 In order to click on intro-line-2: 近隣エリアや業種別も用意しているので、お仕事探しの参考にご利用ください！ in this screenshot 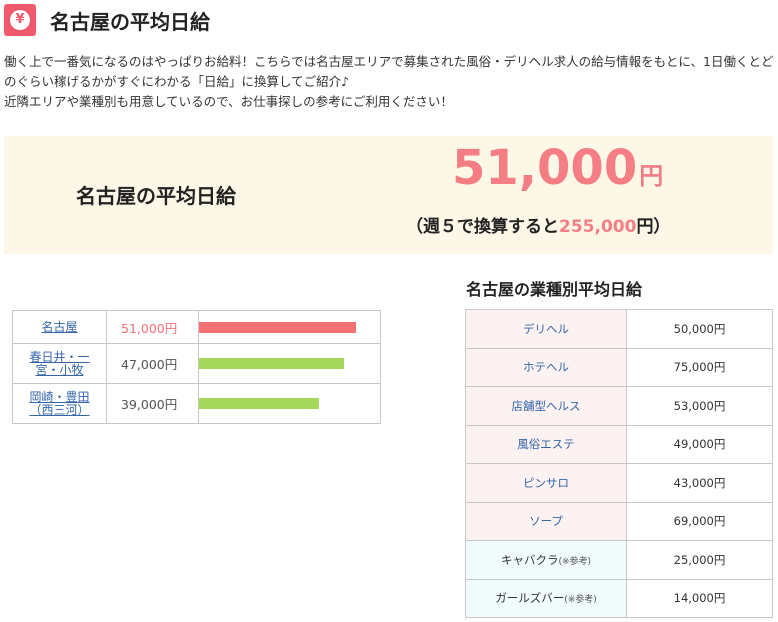, I will do `click(228, 101)`.